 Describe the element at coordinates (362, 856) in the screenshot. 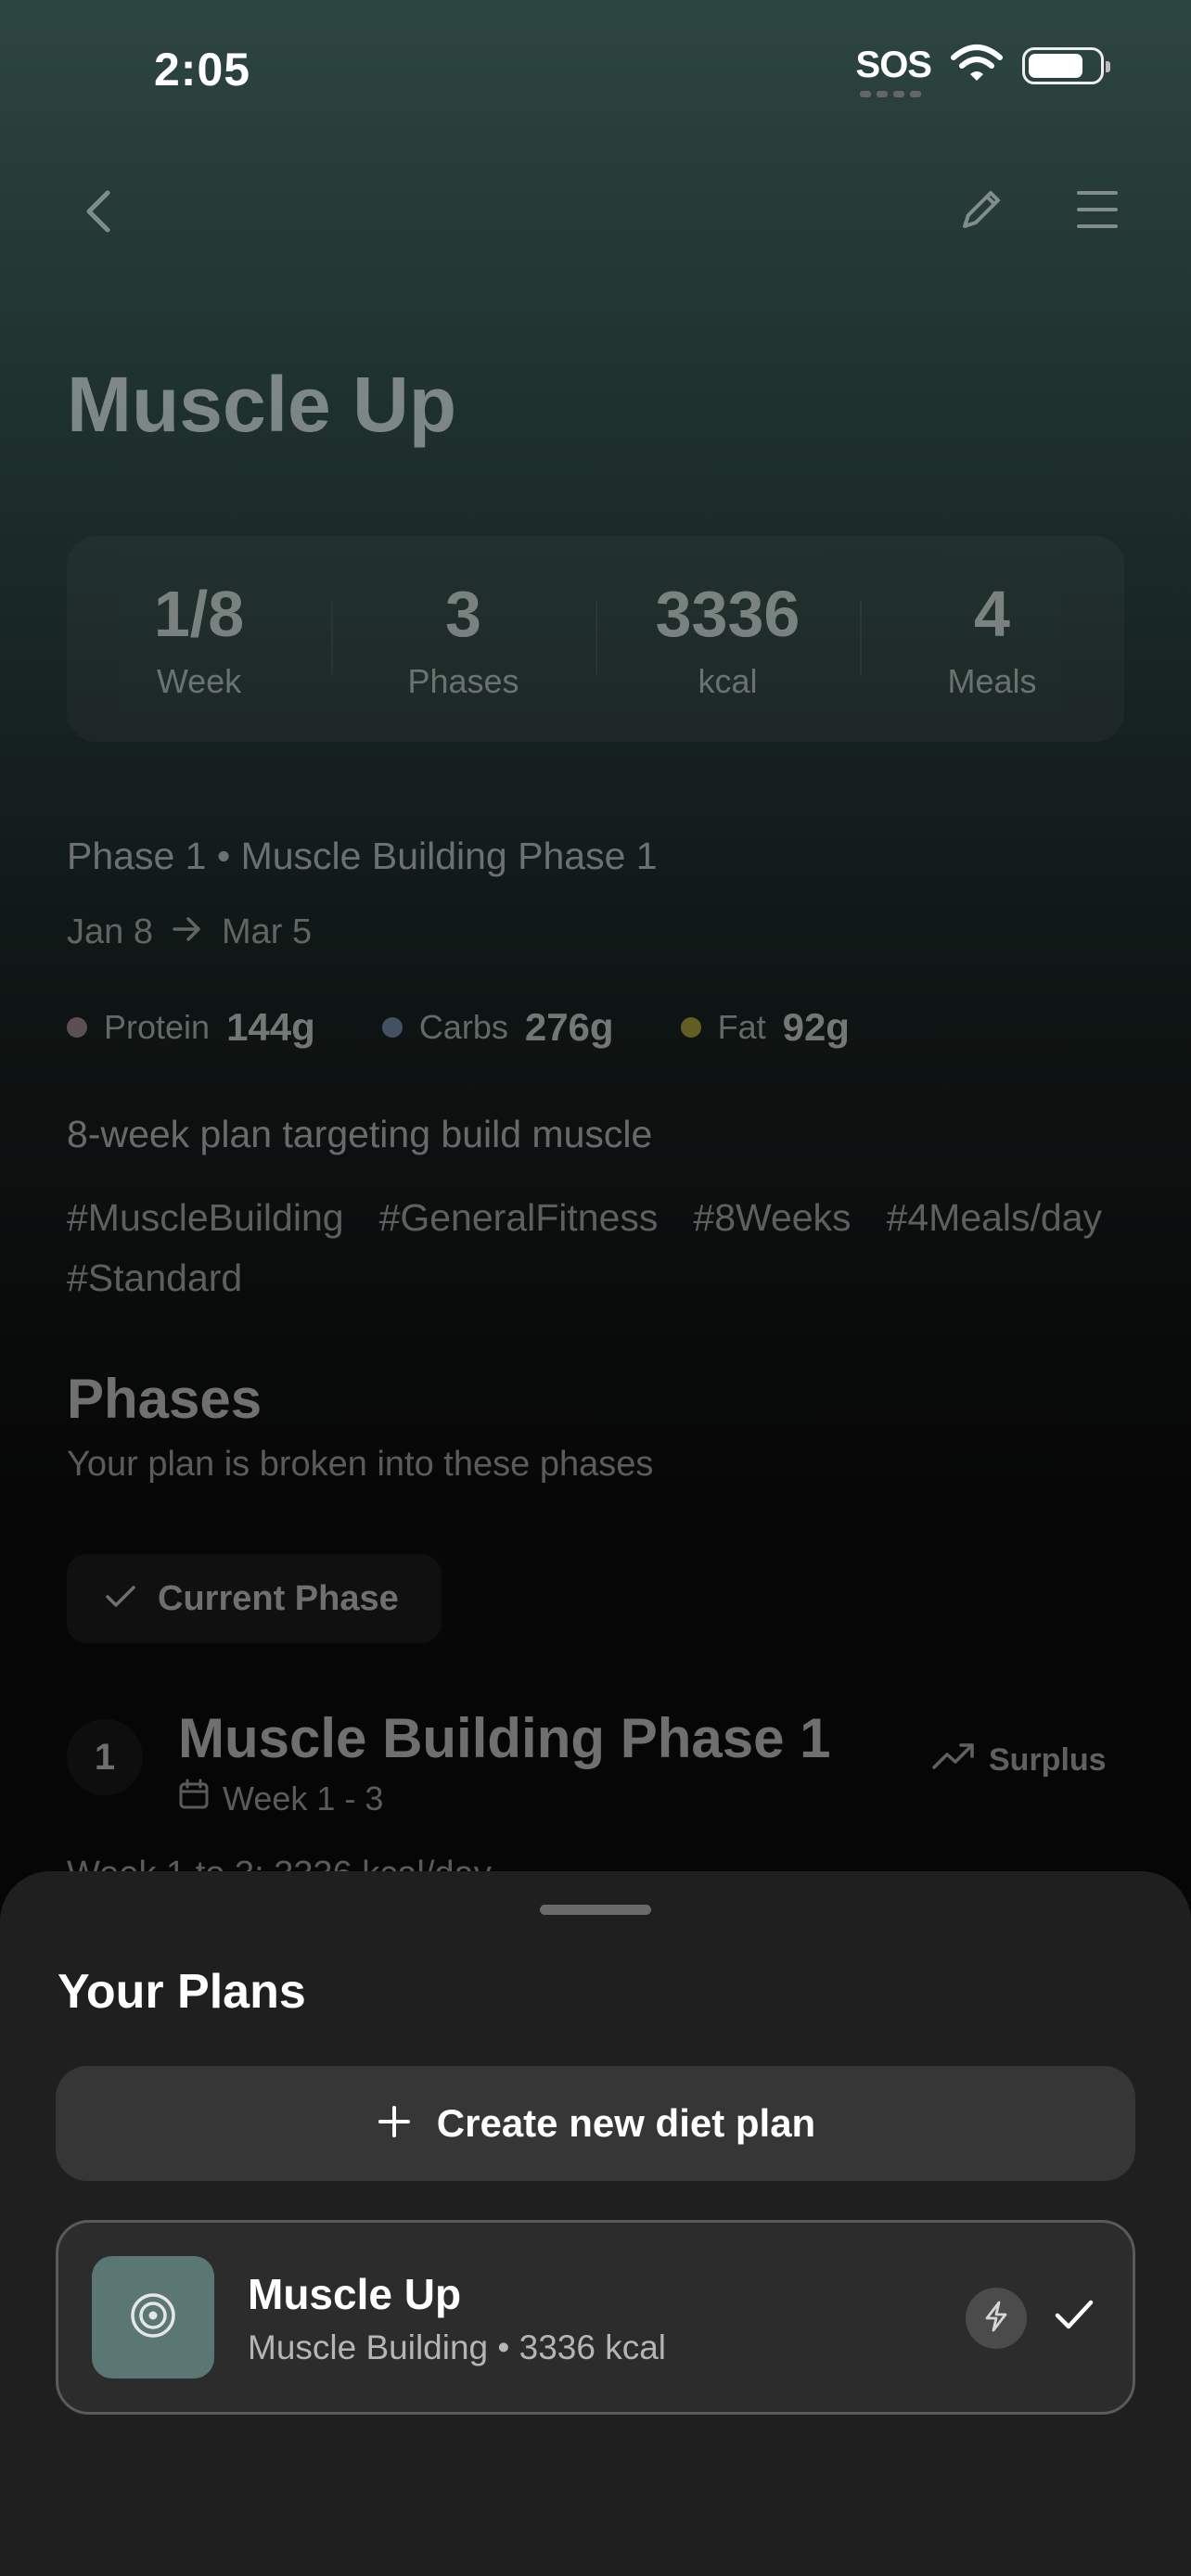

I see `current-phase-line: Phase 1 • Muscle Building Phase 1` at that location.